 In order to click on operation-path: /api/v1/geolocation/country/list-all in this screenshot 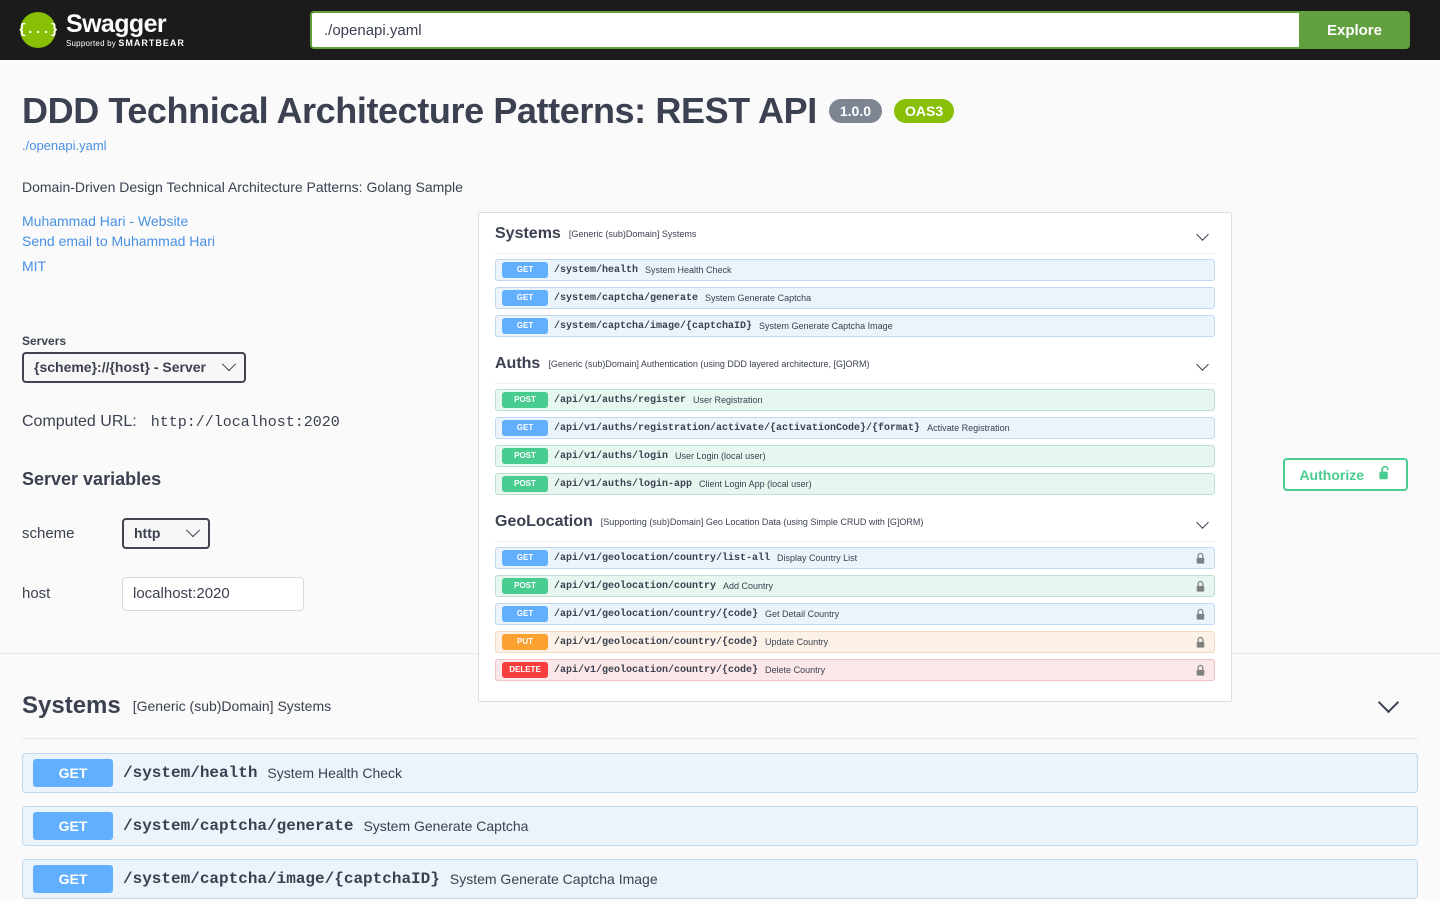, I will do `click(662, 558)`.